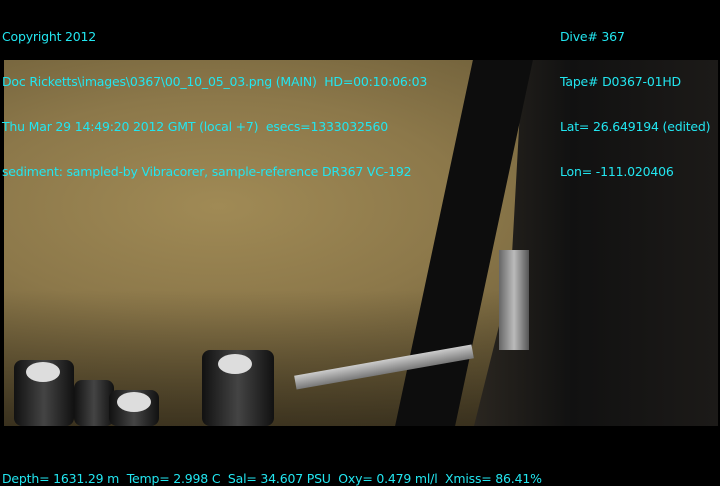  What do you see at coordinates (49, 36) in the screenshot?
I see `copyright-text: Copyright 2012` at bounding box center [49, 36].